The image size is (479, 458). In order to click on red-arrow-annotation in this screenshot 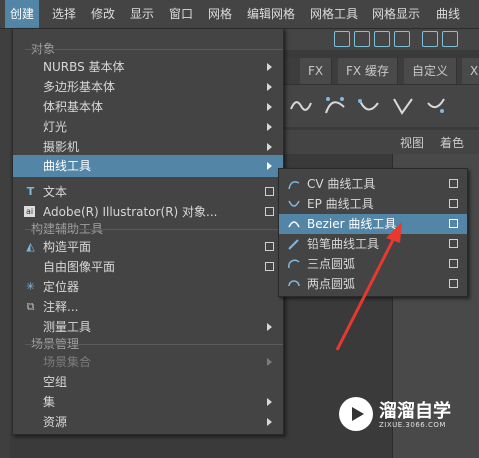, I will do `click(368, 286)`.